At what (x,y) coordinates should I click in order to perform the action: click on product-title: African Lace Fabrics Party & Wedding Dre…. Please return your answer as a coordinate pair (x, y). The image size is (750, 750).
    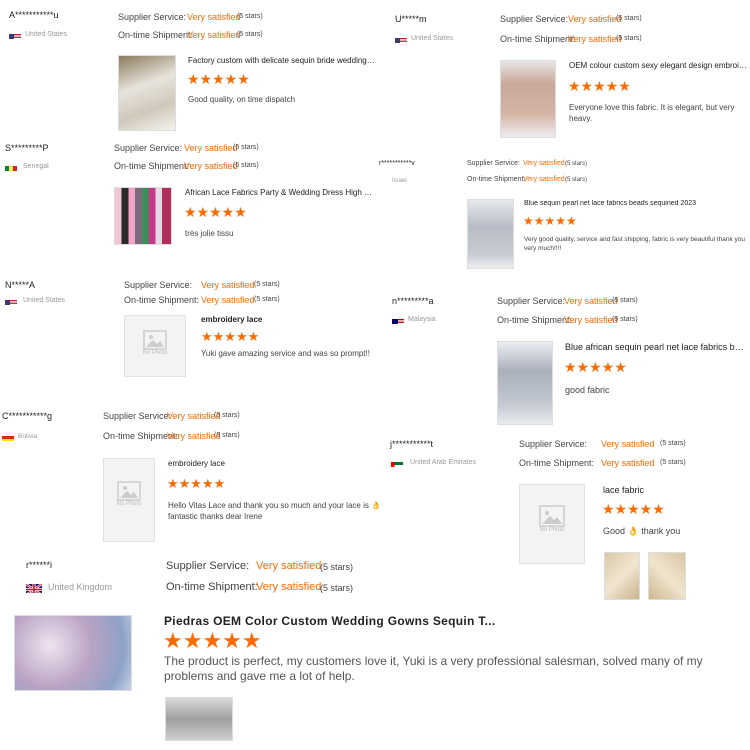
    Looking at the image, I should click on (279, 192).